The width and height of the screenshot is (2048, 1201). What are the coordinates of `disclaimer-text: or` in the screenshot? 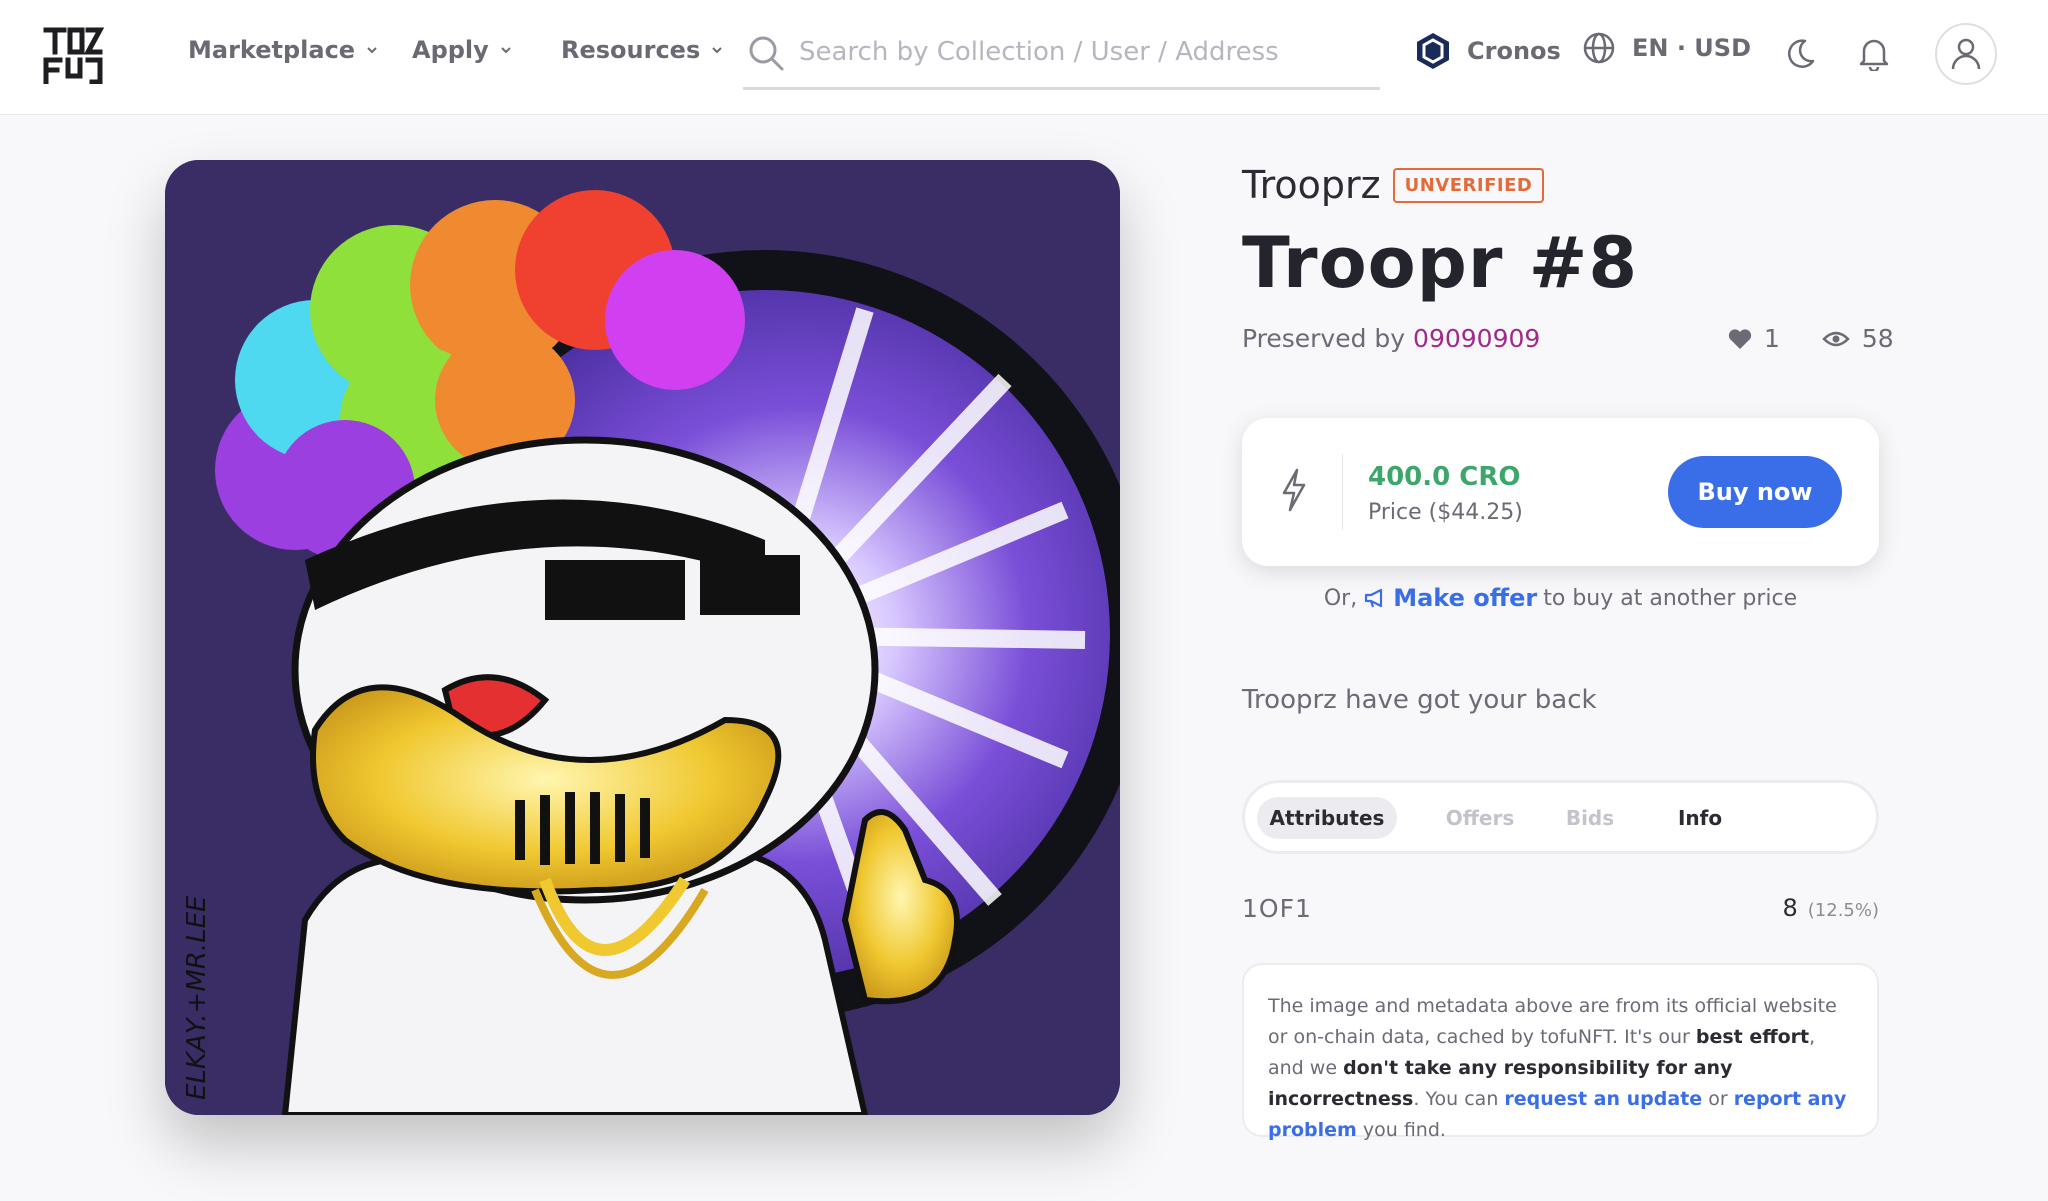 It's located at (1718, 1099).